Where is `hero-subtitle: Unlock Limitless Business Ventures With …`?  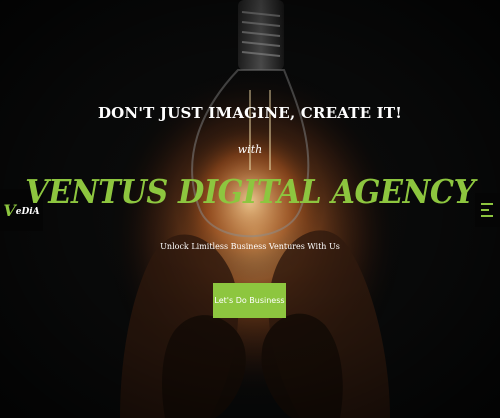
hero-subtitle: Unlock Limitless Business Ventures With … is located at coordinates (250, 246).